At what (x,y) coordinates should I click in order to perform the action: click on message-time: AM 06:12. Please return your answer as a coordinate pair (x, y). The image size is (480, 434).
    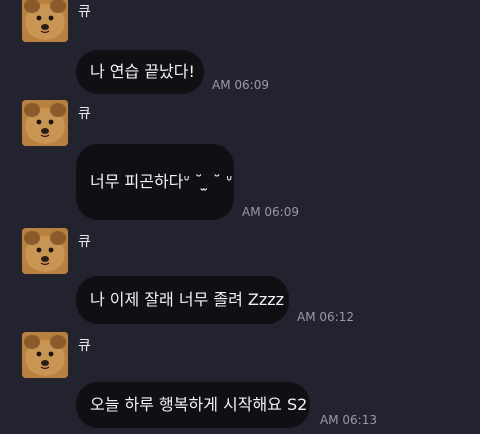
    Looking at the image, I should click on (325, 317).